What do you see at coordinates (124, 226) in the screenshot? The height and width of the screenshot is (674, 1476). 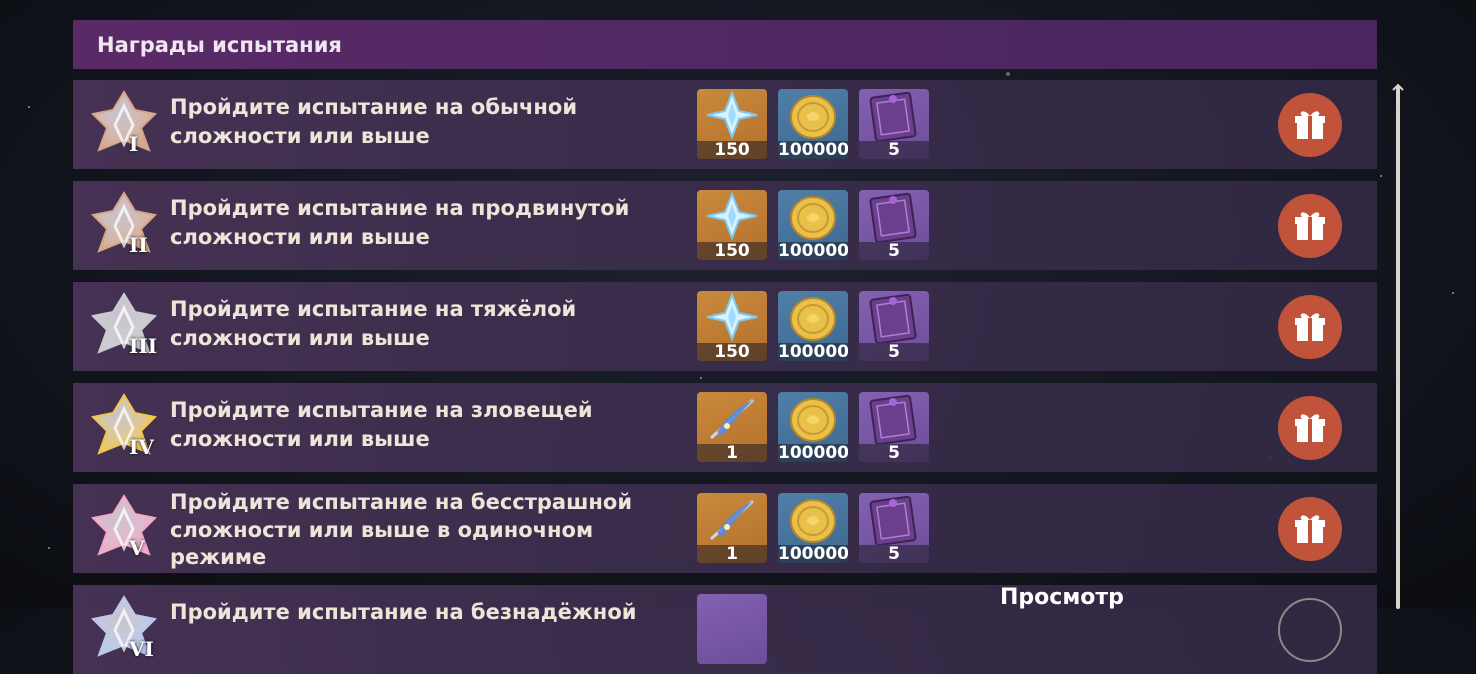 I see `rank-ii-emblem-icon: II` at bounding box center [124, 226].